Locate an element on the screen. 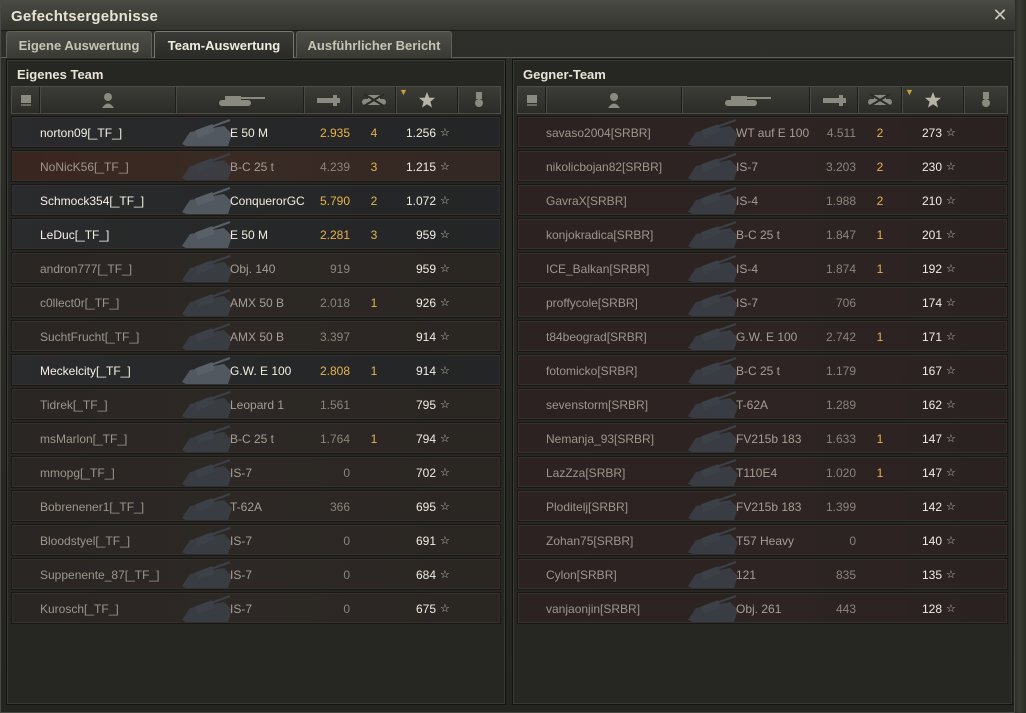  player-row: Zohan75[SRBR] T57 Heavy 0 140 ☆ is located at coordinates (762, 540).